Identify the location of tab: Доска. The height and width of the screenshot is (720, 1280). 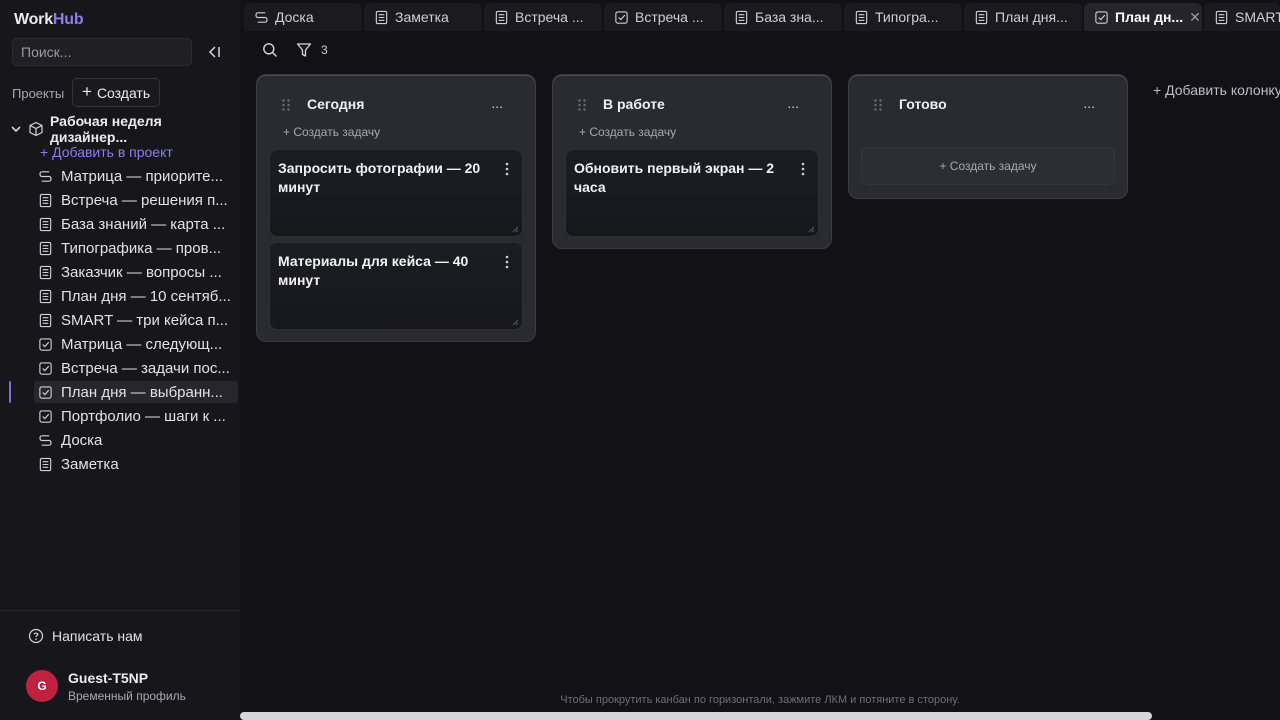
(303, 17).